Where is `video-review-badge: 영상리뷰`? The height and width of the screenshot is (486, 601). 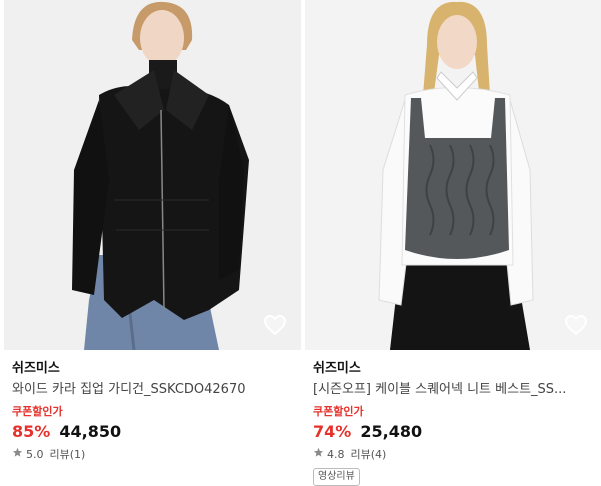 video-review-badge: 영상리뷰 is located at coordinates (336, 477).